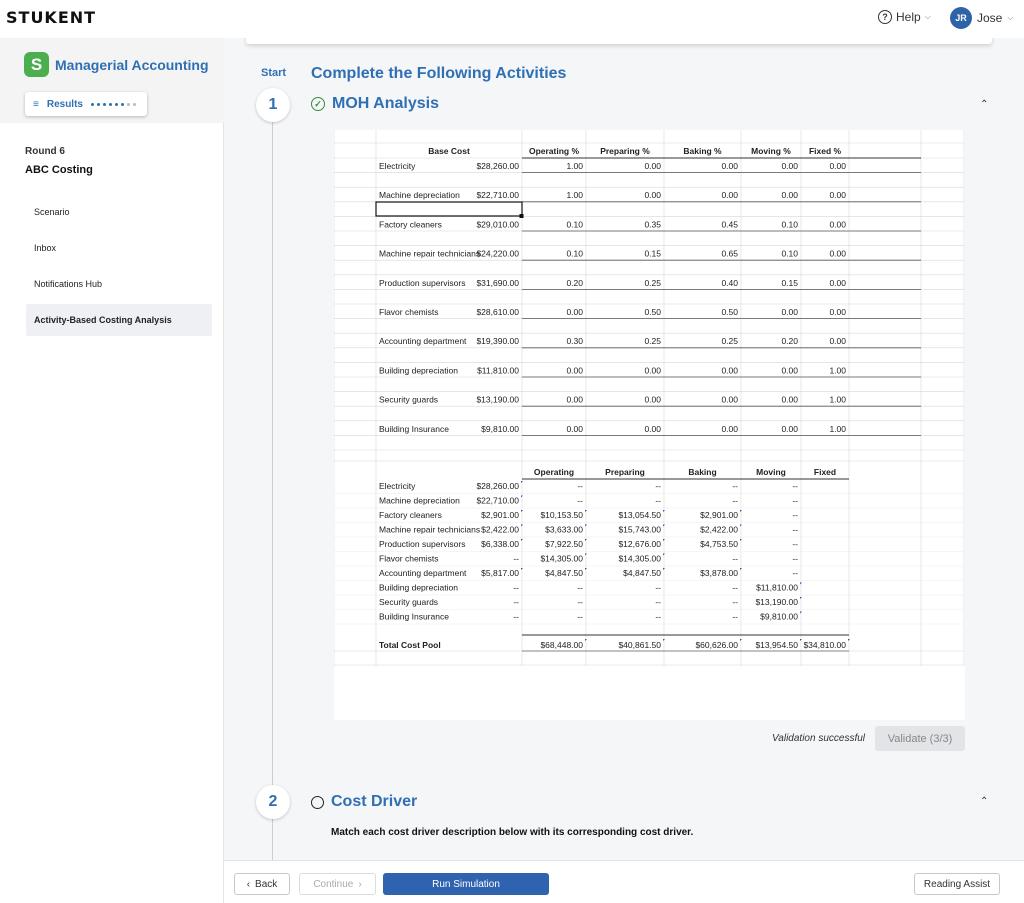 The image size is (1024, 903). Describe the element at coordinates (318, 104) in the screenshot. I see `check-circle-icon: ✓` at that location.